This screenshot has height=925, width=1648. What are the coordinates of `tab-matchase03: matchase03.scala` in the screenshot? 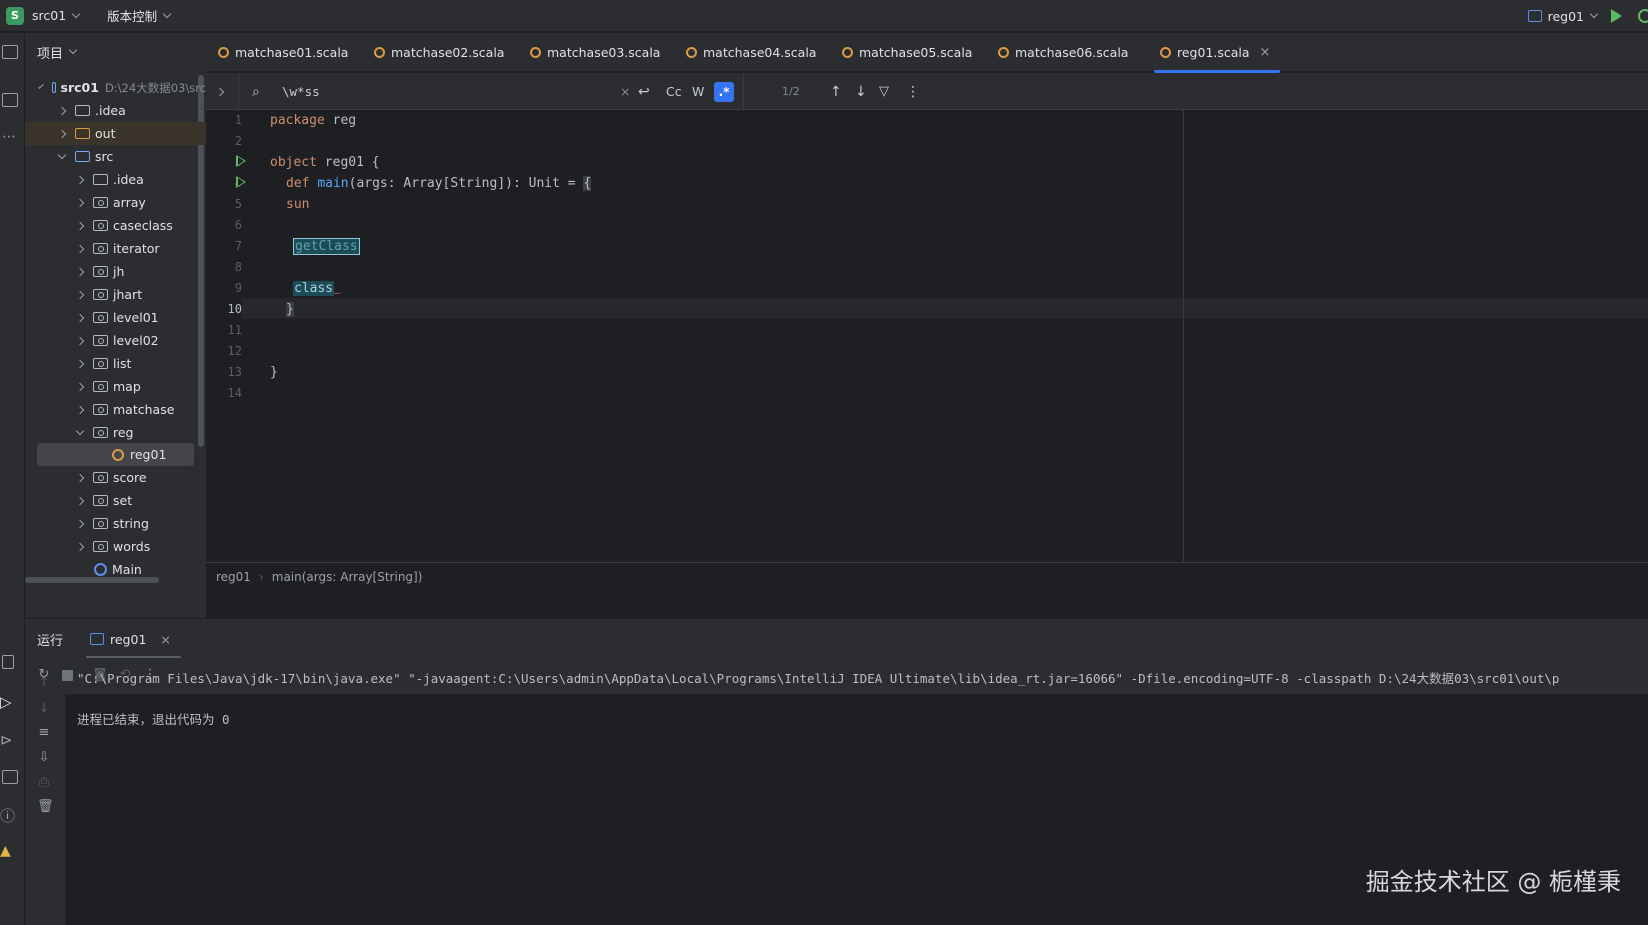 It's located at (595, 52).